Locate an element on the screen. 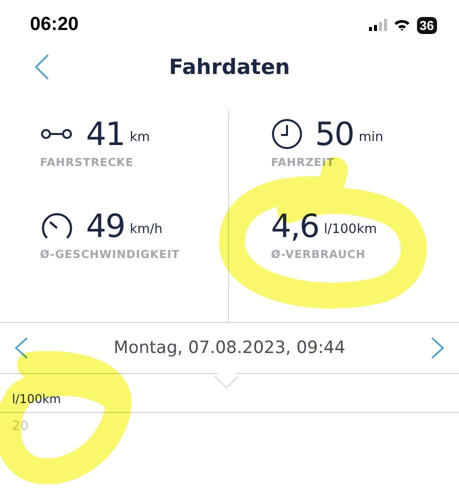 The image size is (459, 500). wifi-icon is located at coordinates (402, 25).